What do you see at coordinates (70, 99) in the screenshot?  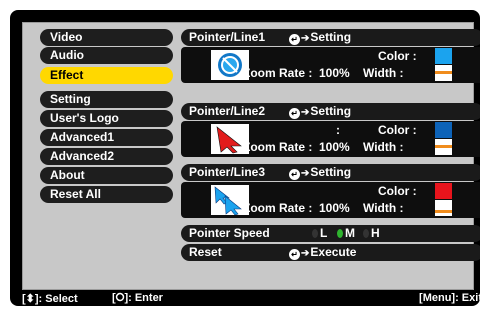 I see `menu-item-label: Setting` at bounding box center [70, 99].